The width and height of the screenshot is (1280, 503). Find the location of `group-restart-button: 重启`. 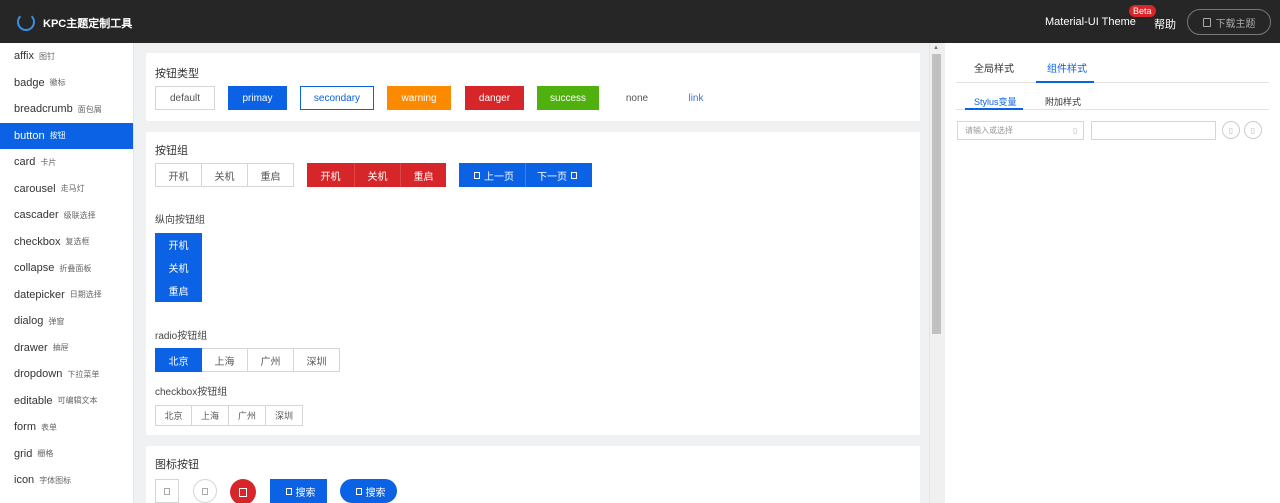

group-restart-button: 重启 is located at coordinates (271, 175).